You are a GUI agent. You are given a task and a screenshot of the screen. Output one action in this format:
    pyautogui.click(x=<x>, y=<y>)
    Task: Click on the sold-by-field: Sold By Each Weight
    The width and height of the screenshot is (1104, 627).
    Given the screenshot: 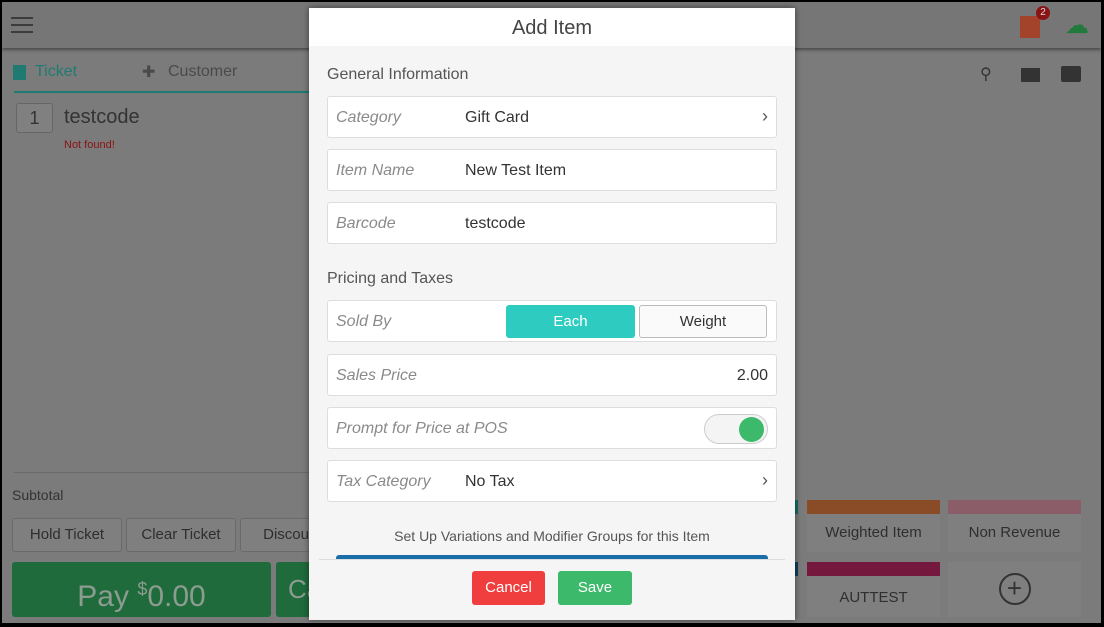 What is the action you would take?
    pyautogui.click(x=552, y=321)
    